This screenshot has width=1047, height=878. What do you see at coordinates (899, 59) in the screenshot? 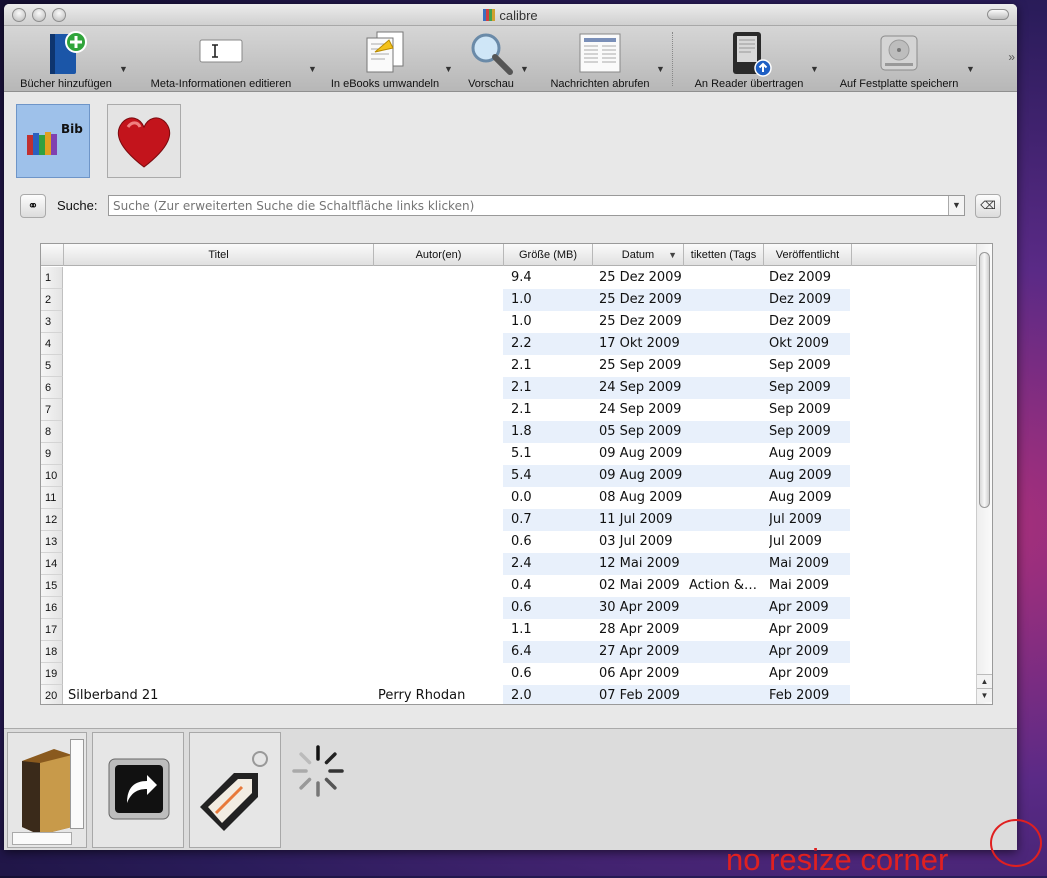
I see `save-to-disk-button: Auf Festplatte speichern` at bounding box center [899, 59].